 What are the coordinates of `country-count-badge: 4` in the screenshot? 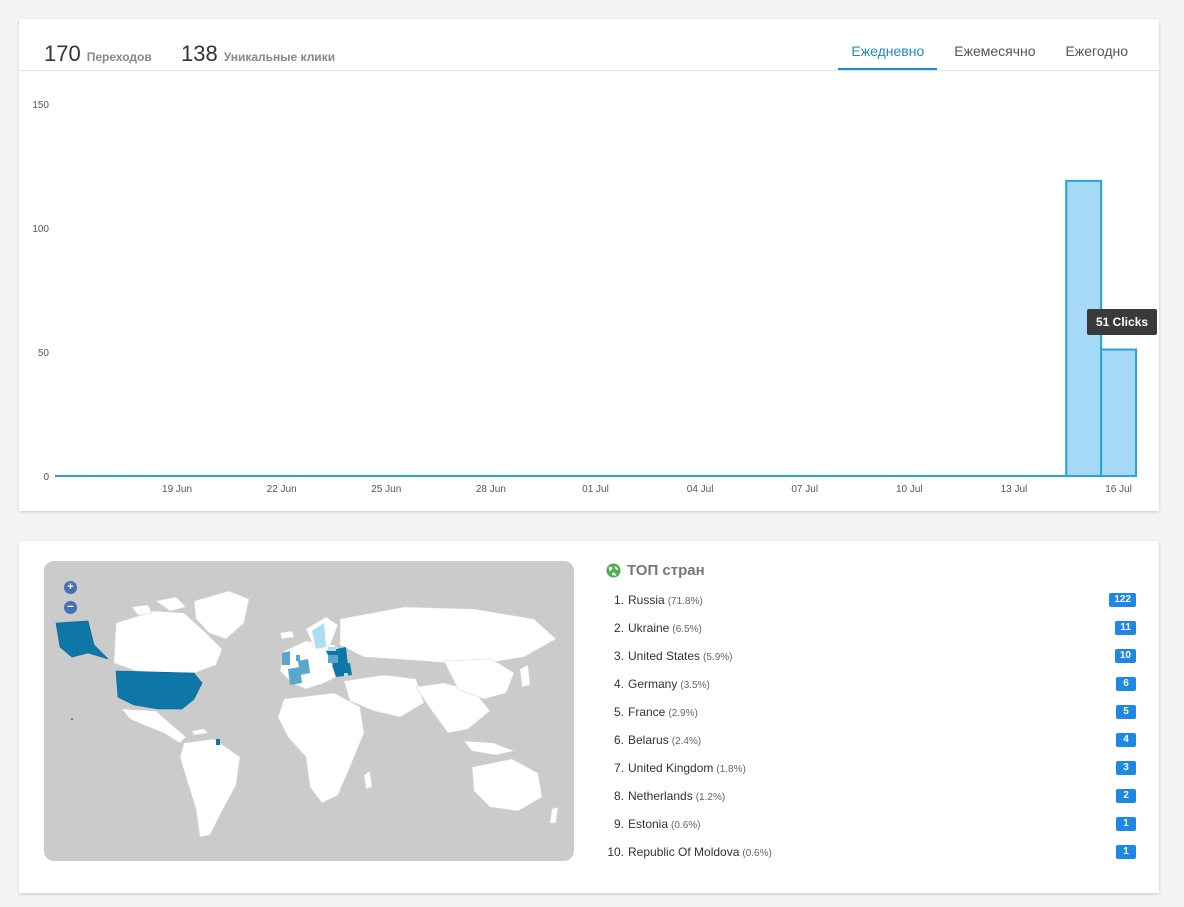 It's located at (1126, 740).